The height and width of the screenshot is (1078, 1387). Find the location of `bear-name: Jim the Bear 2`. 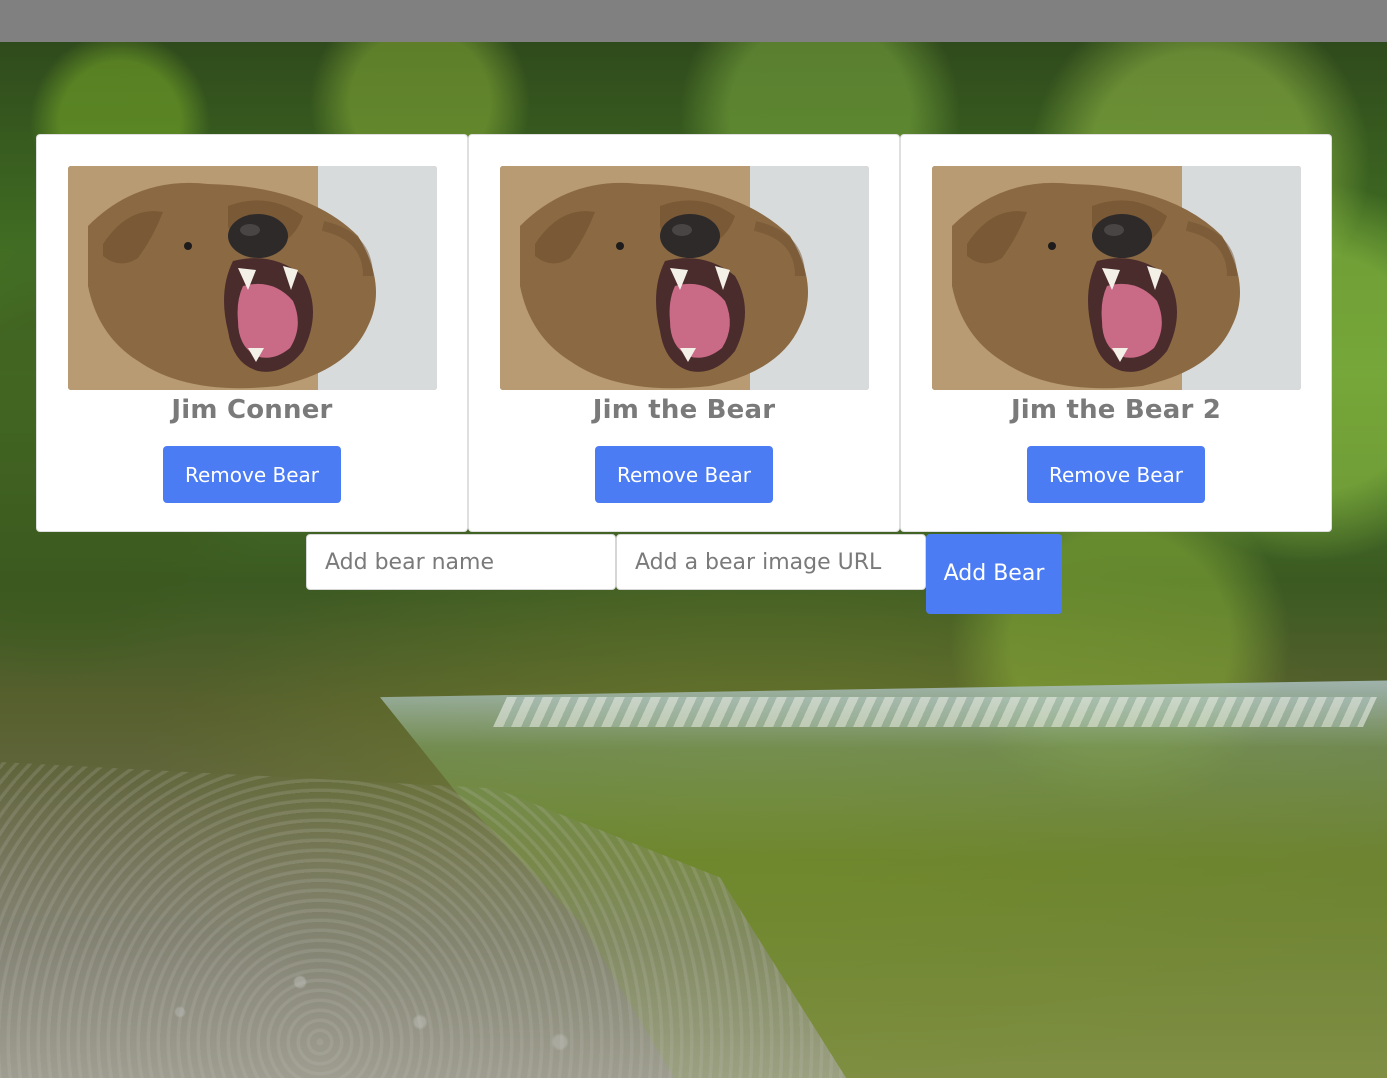

bear-name: Jim the Bear 2 is located at coordinates (1116, 410).